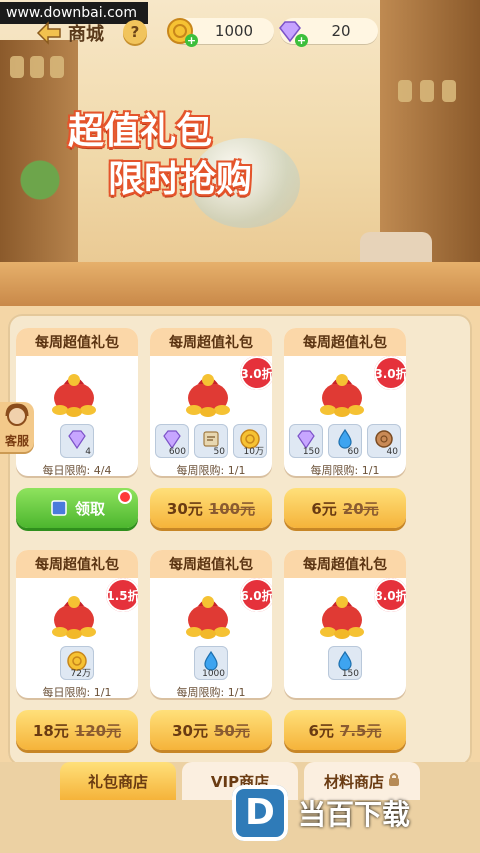 Image resolution: width=480 pixels, height=853 pixels. What do you see at coordinates (182, 32) in the screenshot?
I see `gold-coin-icon: +` at bounding box center [182, 32].